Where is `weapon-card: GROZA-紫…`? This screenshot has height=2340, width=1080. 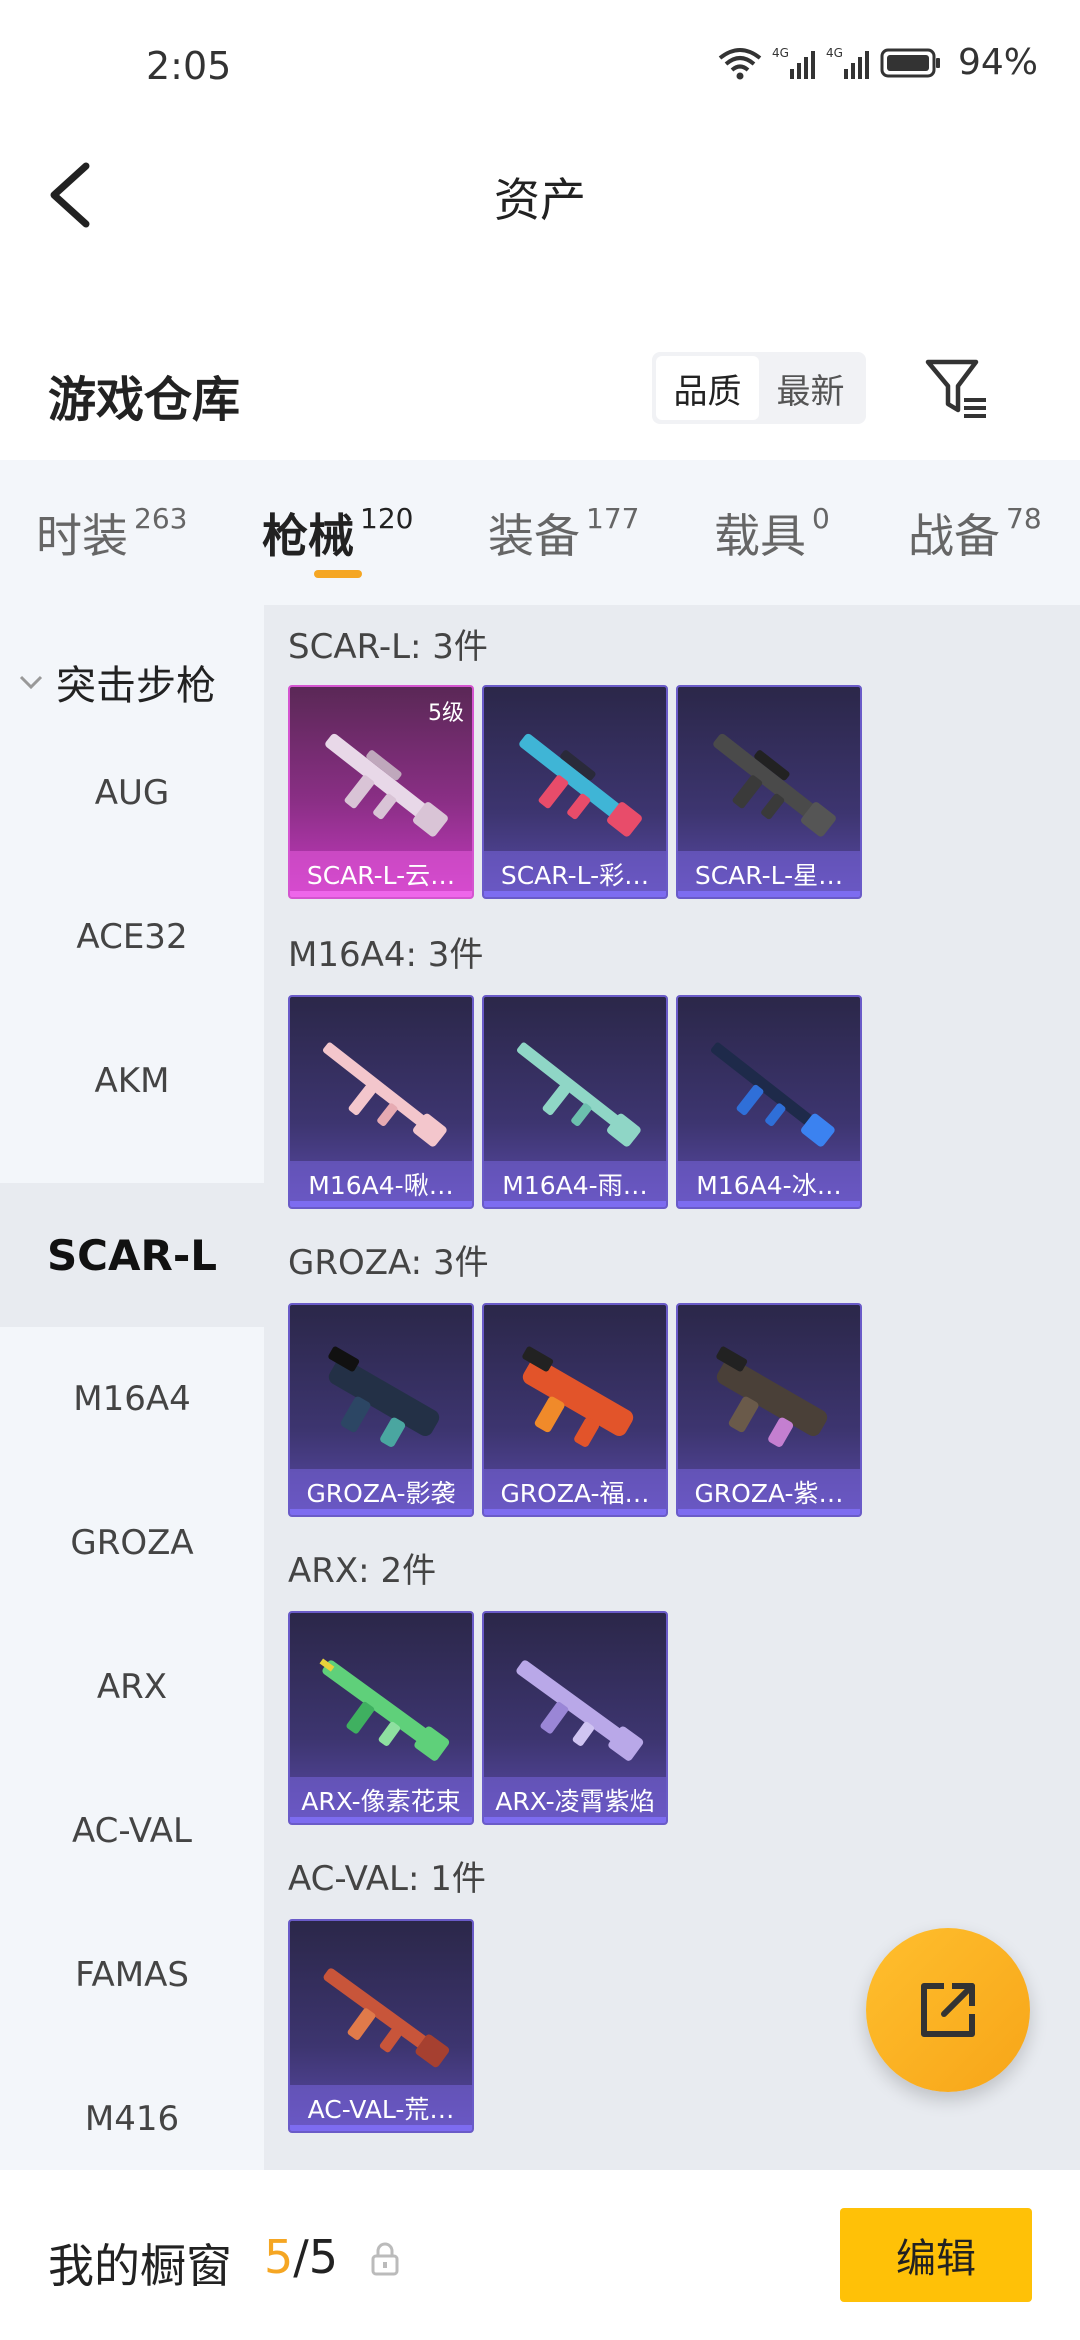 weapon-card: GROZA-紫… is located at coordinates (769, 1410).